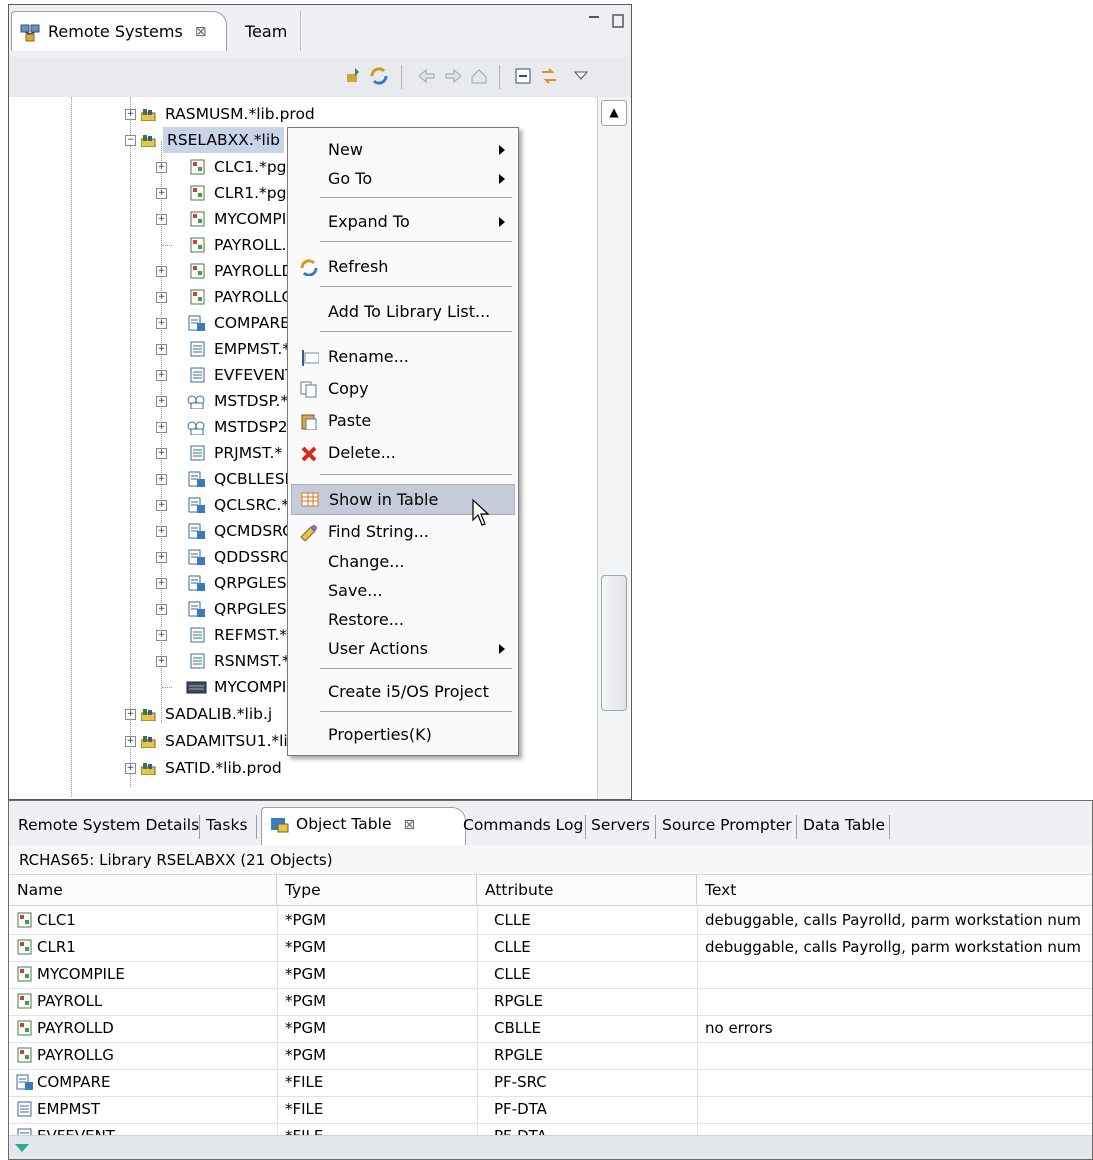  I want to click on expand-down-icon, so click(22, 1148).